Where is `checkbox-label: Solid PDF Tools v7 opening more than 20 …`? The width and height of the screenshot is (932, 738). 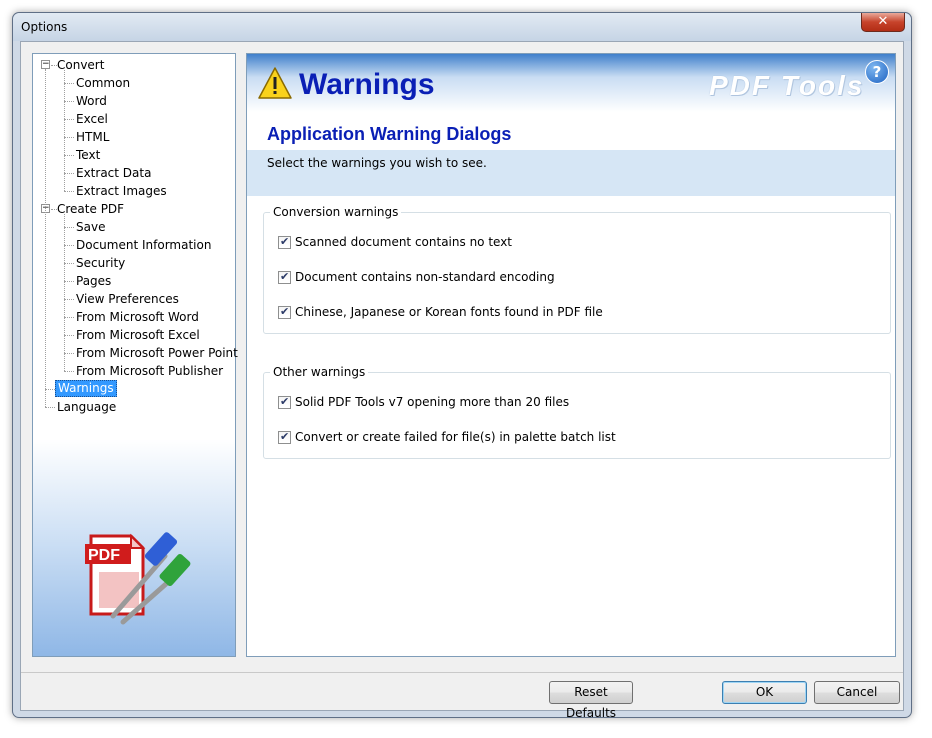
checkbox-label: Solid PDF Tools v7 opening more than 20 … is located at coordinates (432, 402).